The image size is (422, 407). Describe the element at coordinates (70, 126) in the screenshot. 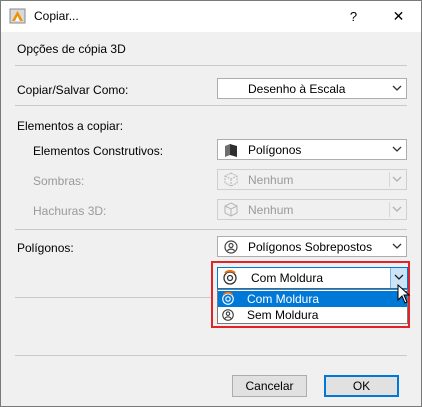

I see `elements-heading: Elementos a copiar:` at that location.